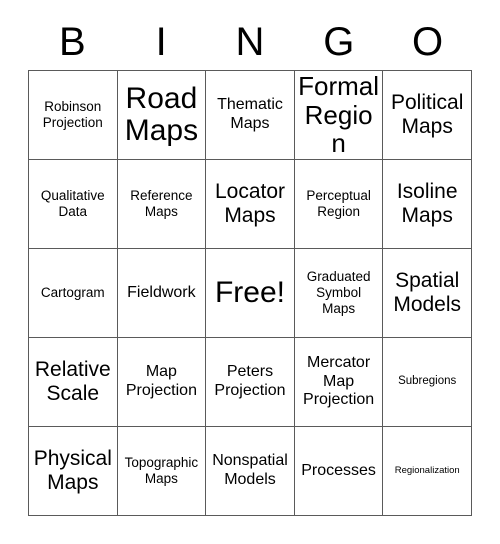 Image resolution: width=500 pixels, height=544 pixels. I want to click on bingo-cell-label: Locator Maps, so click(250, 203).